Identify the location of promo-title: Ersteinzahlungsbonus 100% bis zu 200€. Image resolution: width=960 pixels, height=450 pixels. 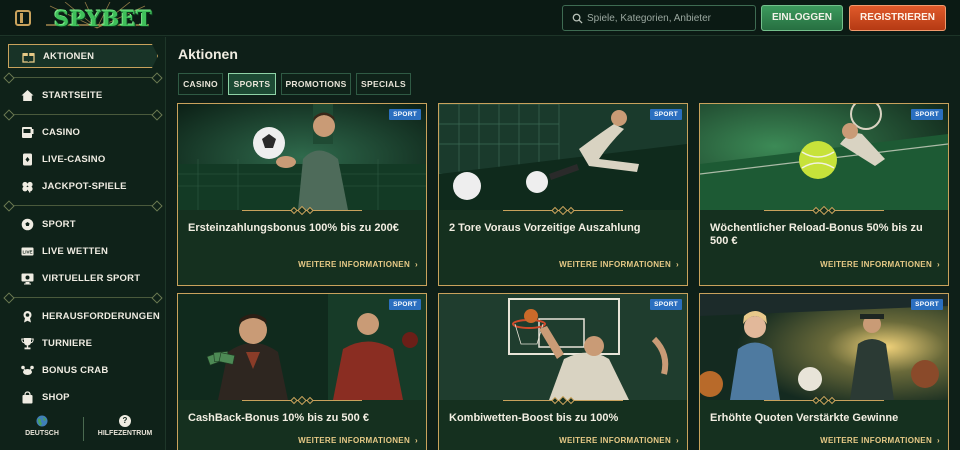
(293, 228).